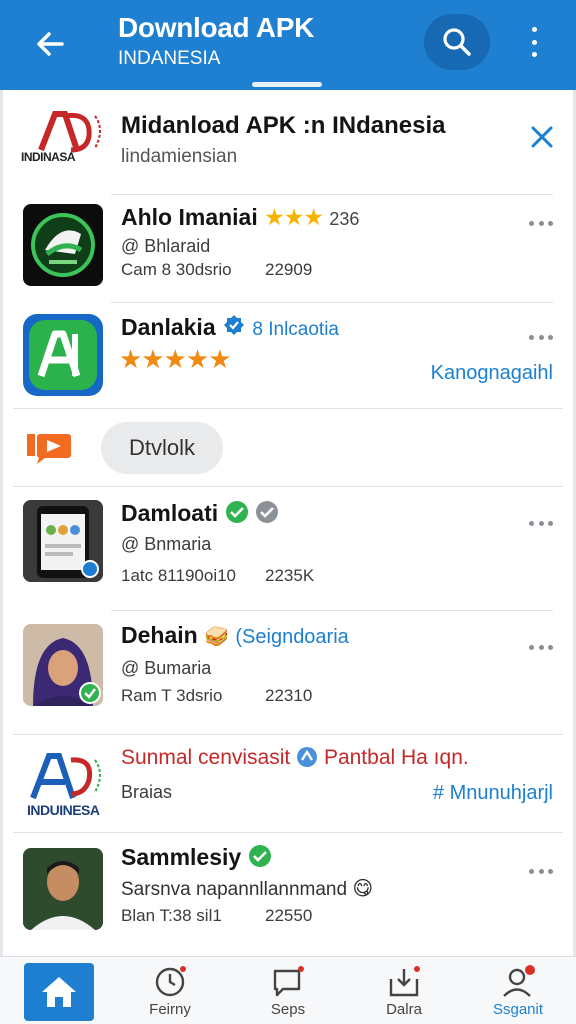 The width and height of the screenshot is (576, 1024). I want to click on nav-feed: Feirny, so click(170, 990).